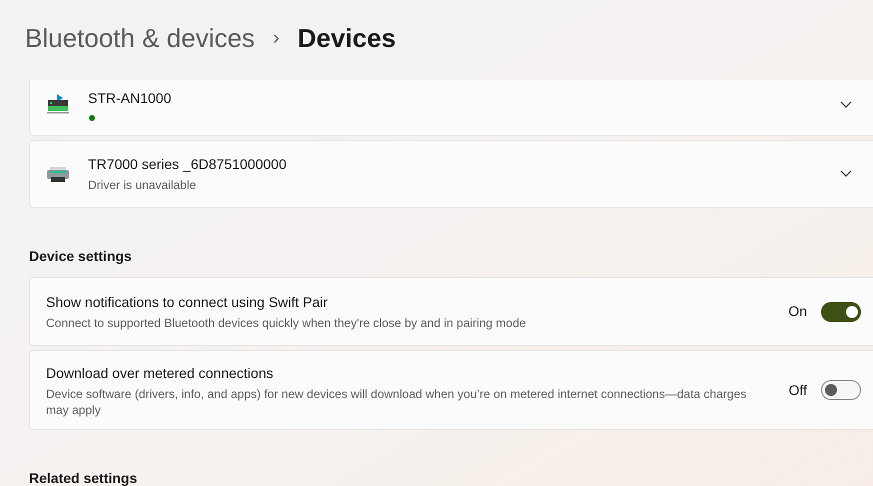 This screenshot has height=486, width=873. Describe the element at coordinates (451, 108) in the screenshot. I see `device-card: STR-AN1000` at that location.